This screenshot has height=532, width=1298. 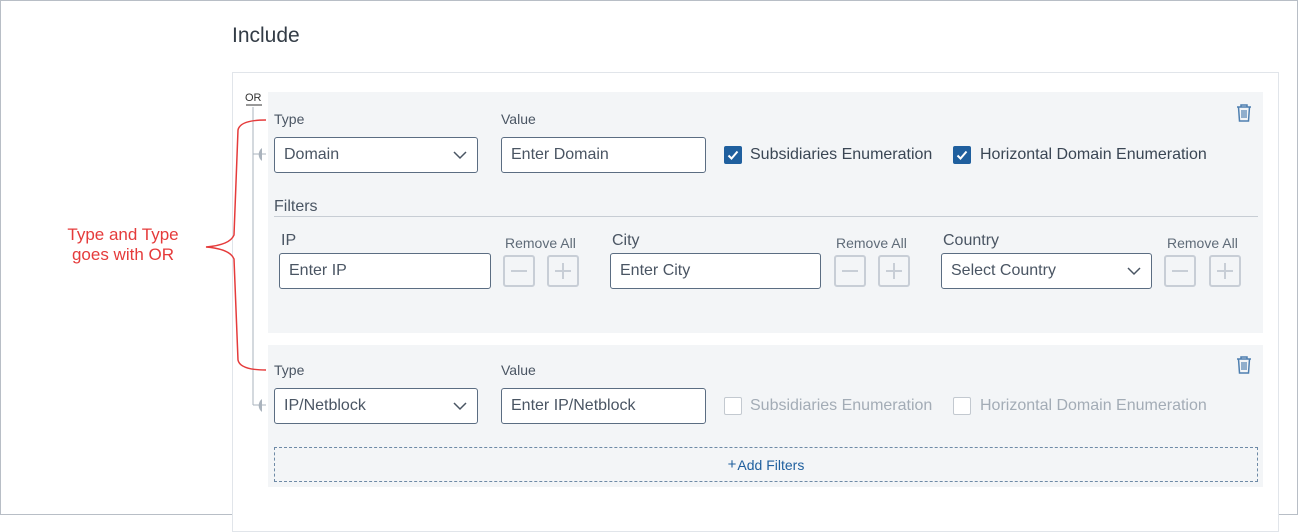 I want to click on type-select-value: Domain, so click(x=312, y=154).